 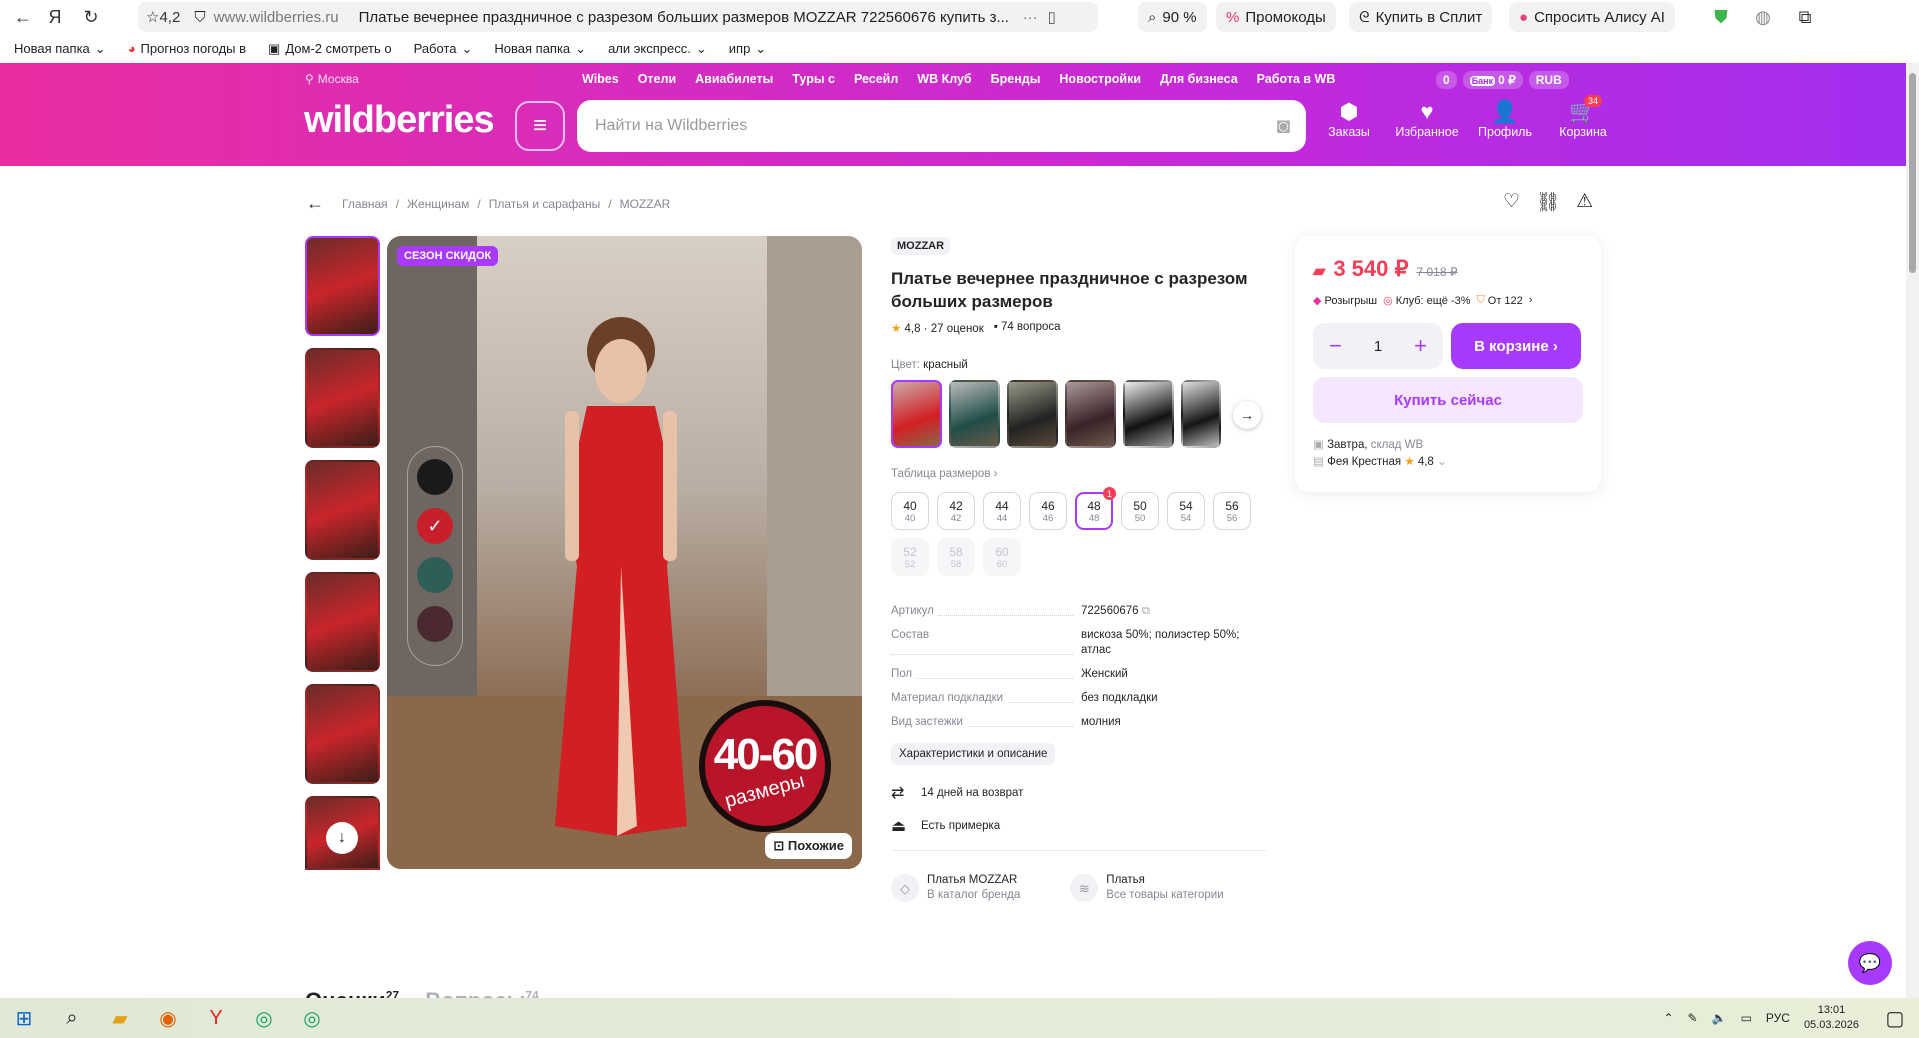 I want to click on similar-button: ⊡ Похожие, so click(x=808, y=846).